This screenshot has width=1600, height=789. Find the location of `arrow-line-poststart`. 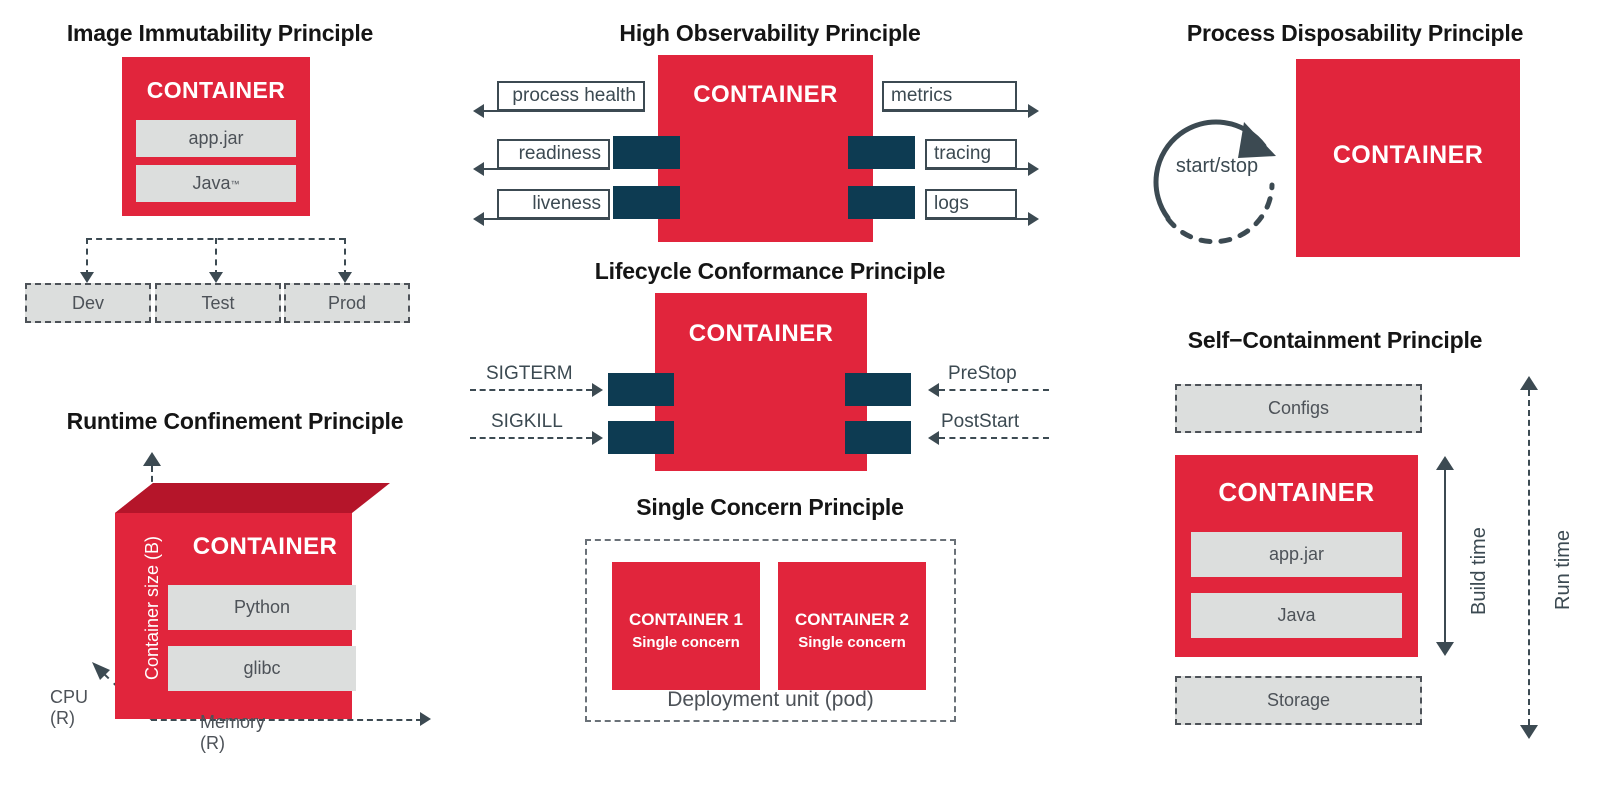

arrow-line-poststart is located at coordinates (994, 438).